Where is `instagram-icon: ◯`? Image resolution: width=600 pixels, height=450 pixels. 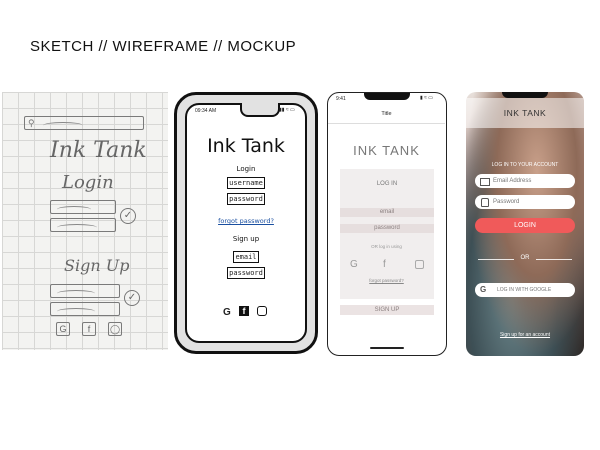
instagram-icon: ◯ is located at coordinates (115, 329).